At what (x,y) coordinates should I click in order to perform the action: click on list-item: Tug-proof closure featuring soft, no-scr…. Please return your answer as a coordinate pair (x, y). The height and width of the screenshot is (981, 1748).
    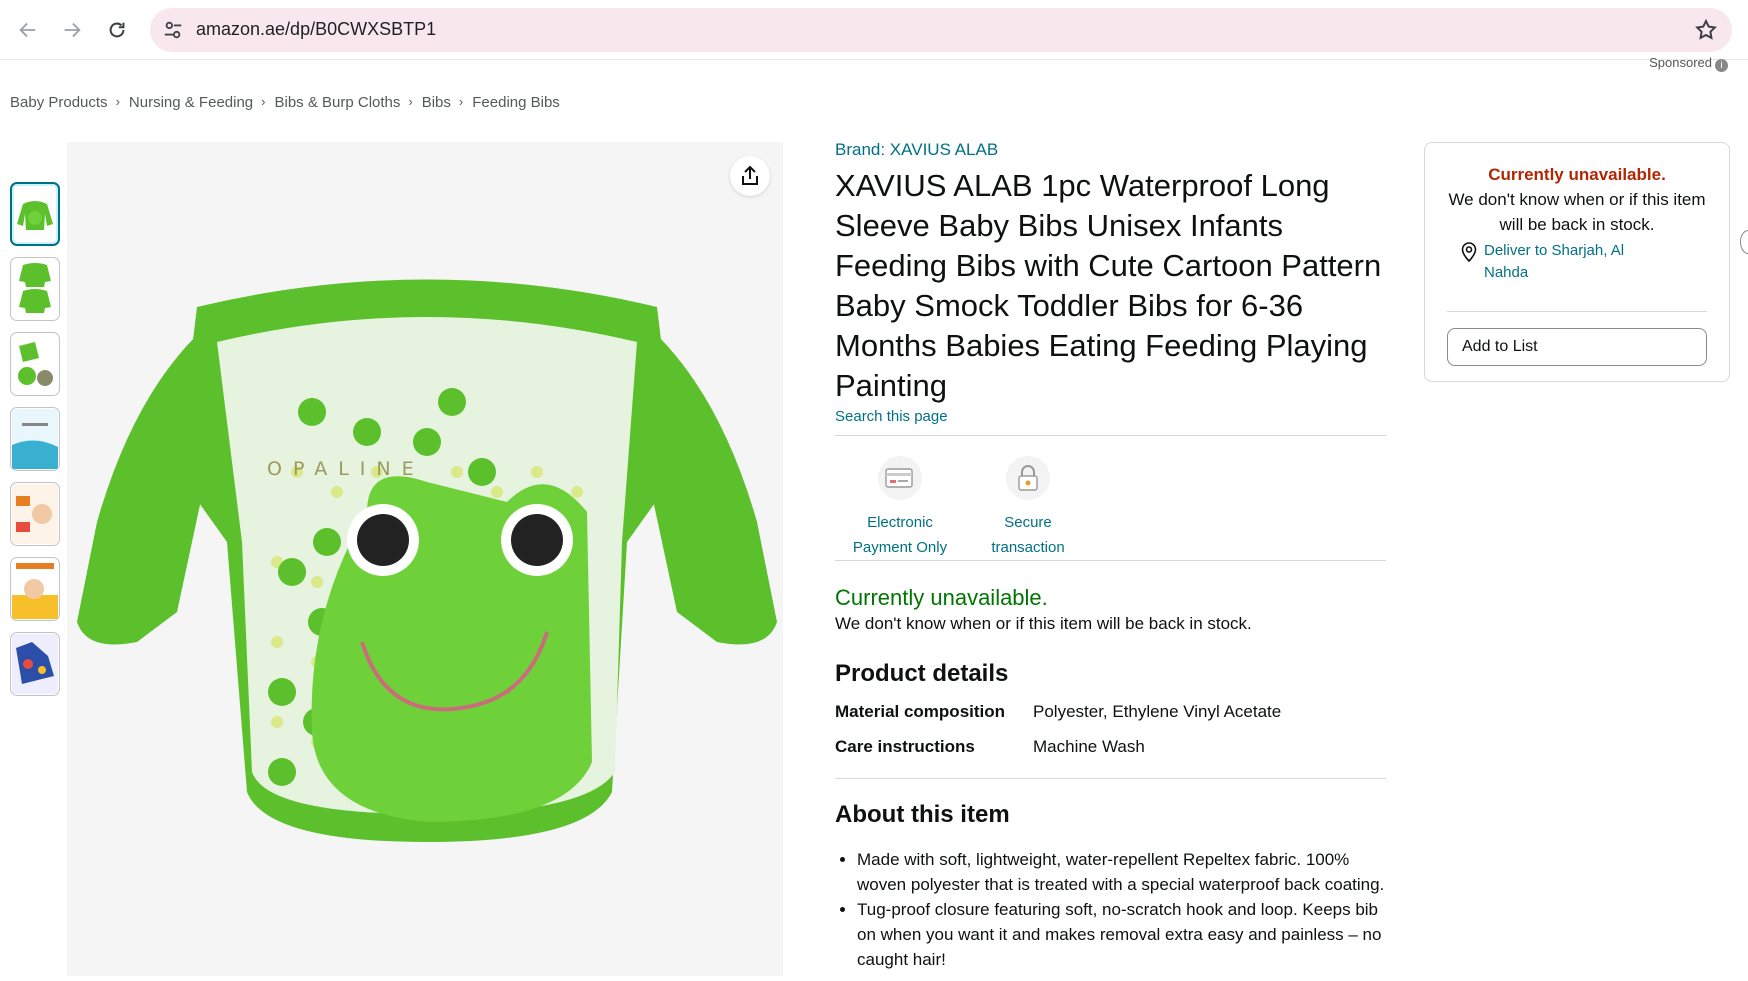
    Looking at the image, I should click on (1121, 934).